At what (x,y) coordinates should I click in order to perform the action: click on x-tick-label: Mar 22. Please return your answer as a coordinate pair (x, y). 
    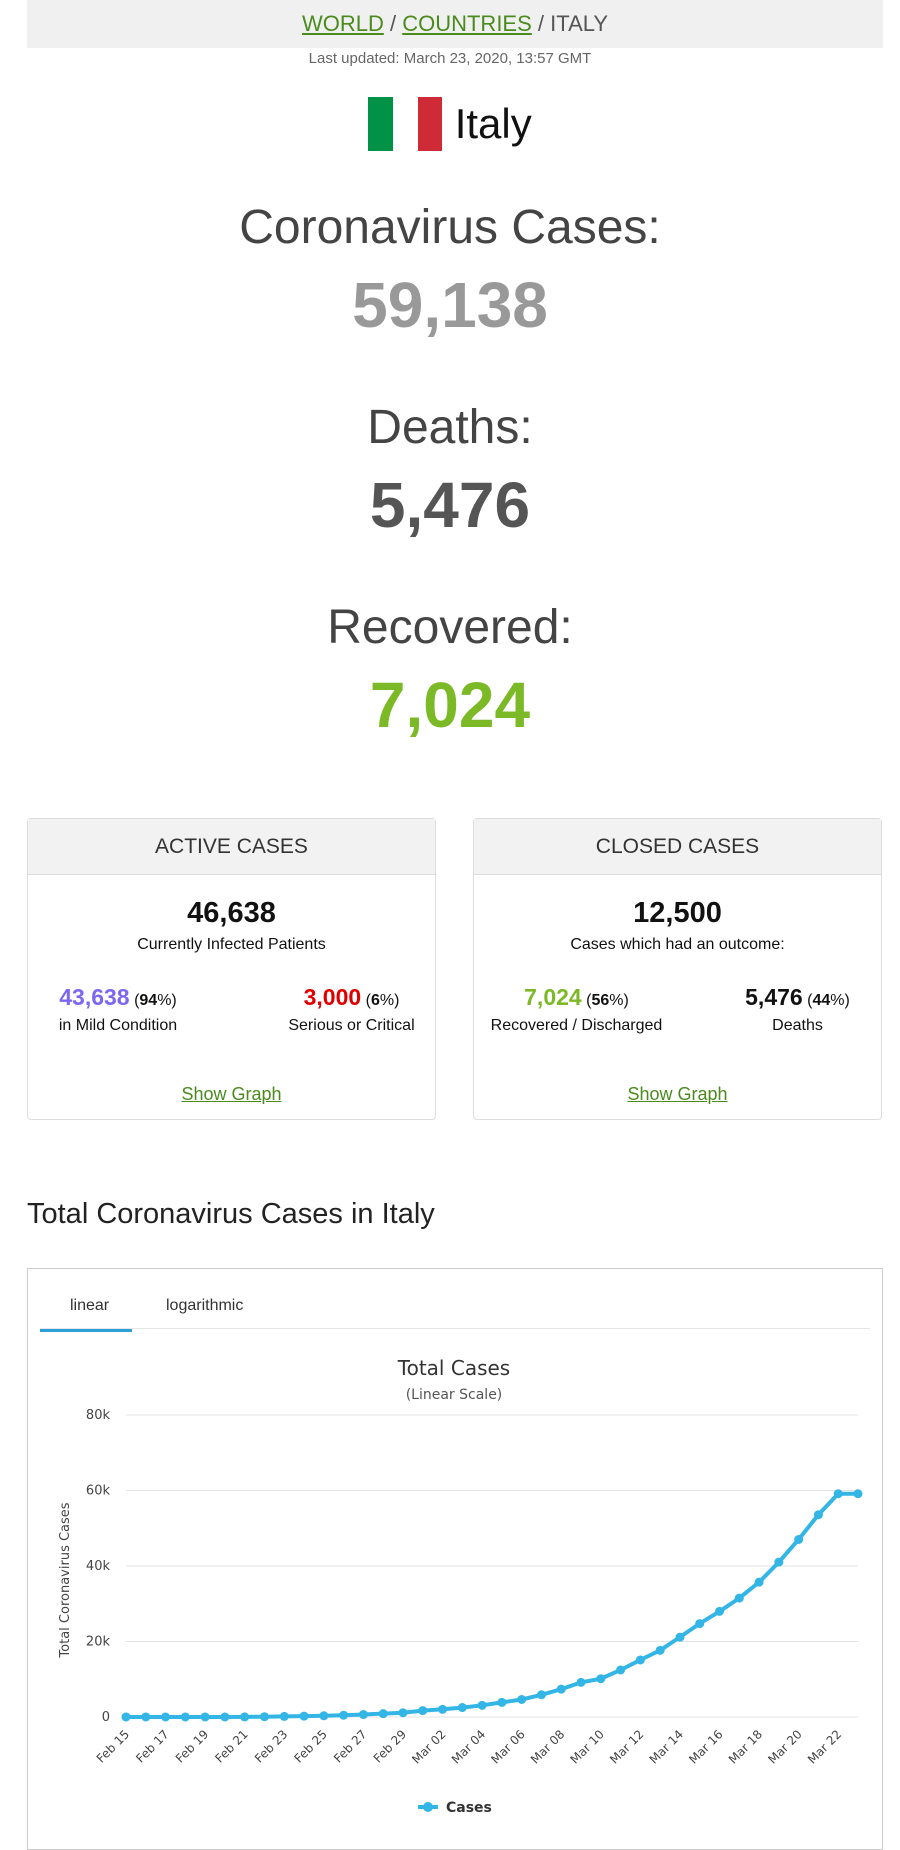
    Looking at the image, I should click on (824, 1746).